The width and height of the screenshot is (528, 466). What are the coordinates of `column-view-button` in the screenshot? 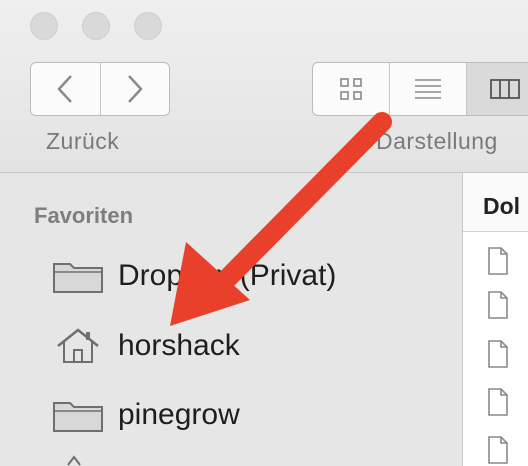 It's located at (497, 89).